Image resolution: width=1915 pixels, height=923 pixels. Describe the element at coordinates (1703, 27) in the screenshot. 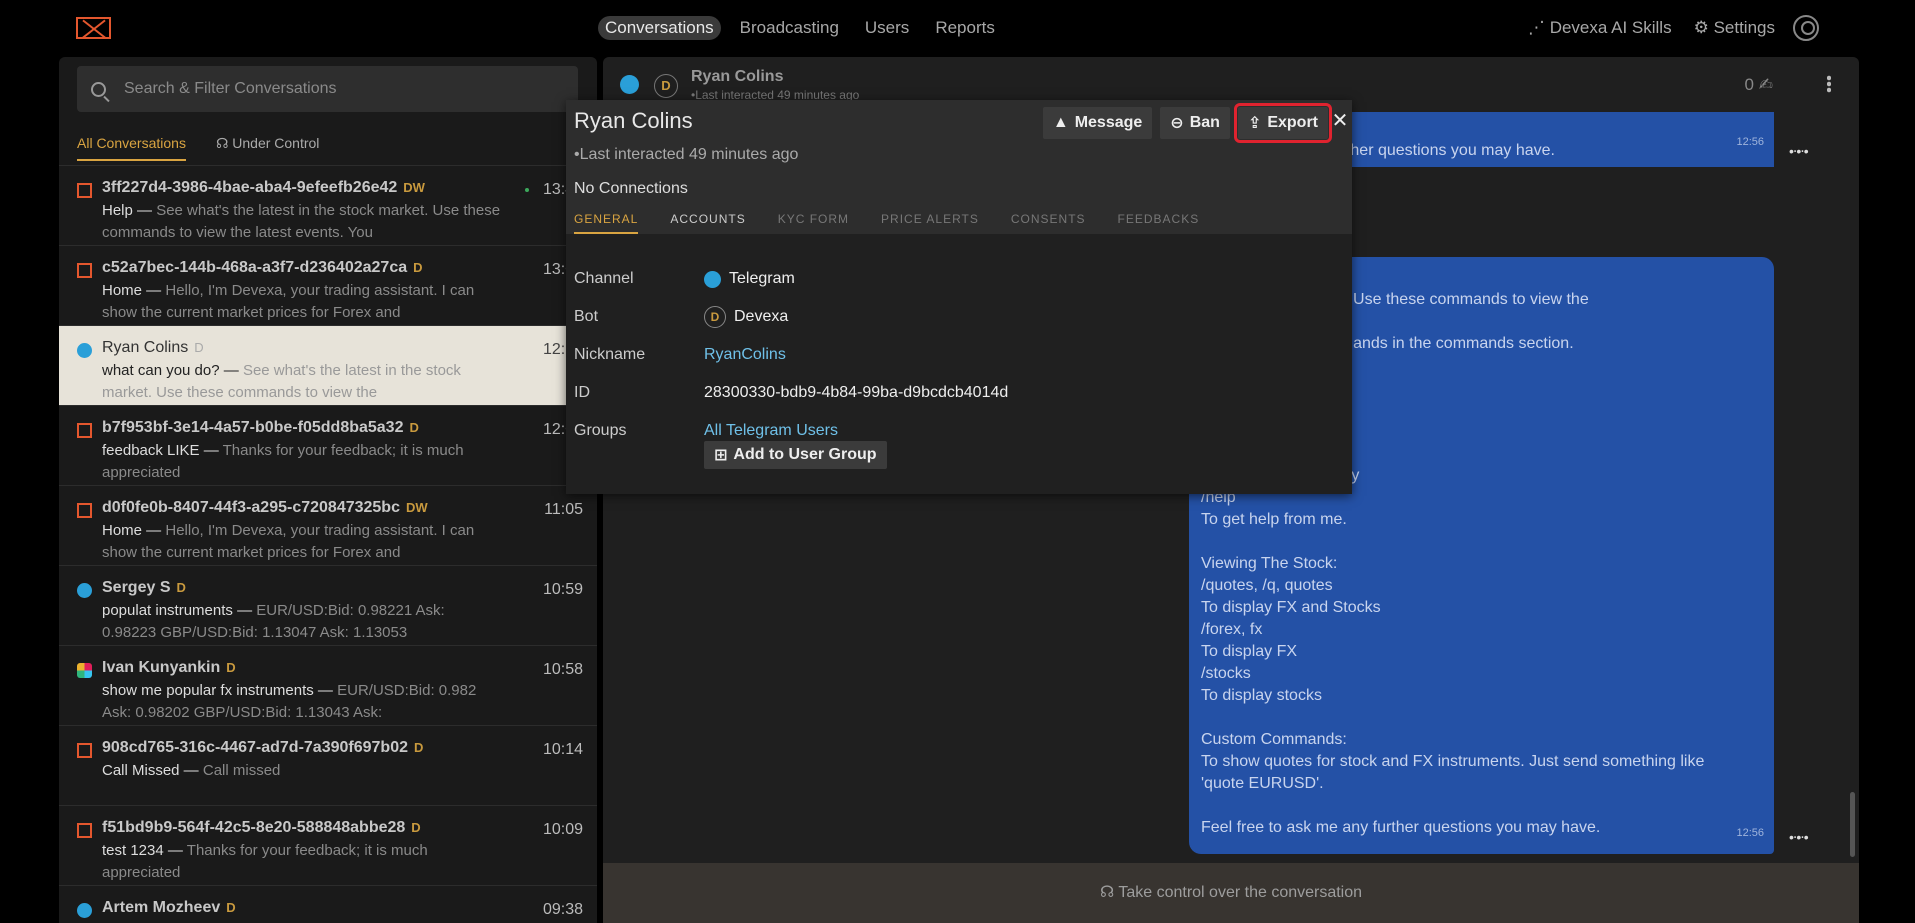

I see `gear-icon: ⚙` at that location.